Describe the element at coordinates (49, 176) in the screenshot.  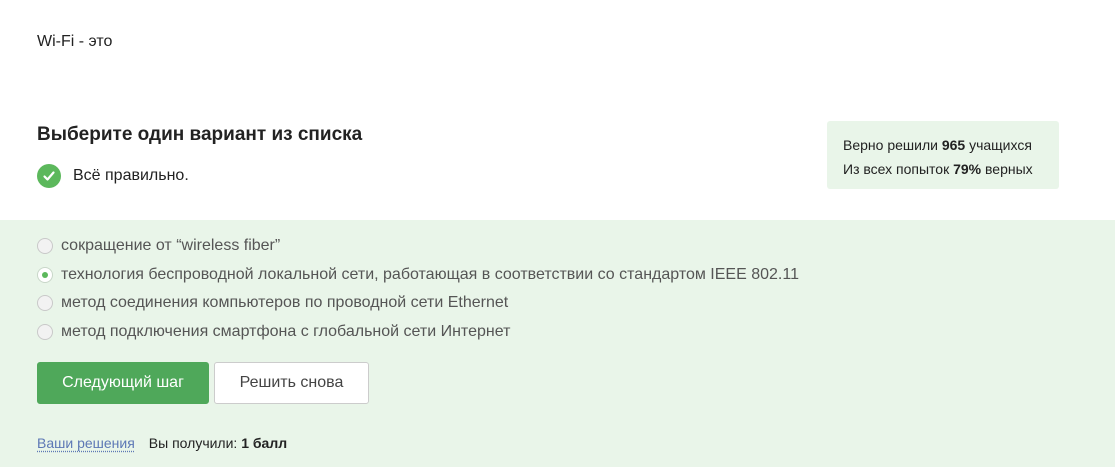
I see `check-circle-icon` at that location.